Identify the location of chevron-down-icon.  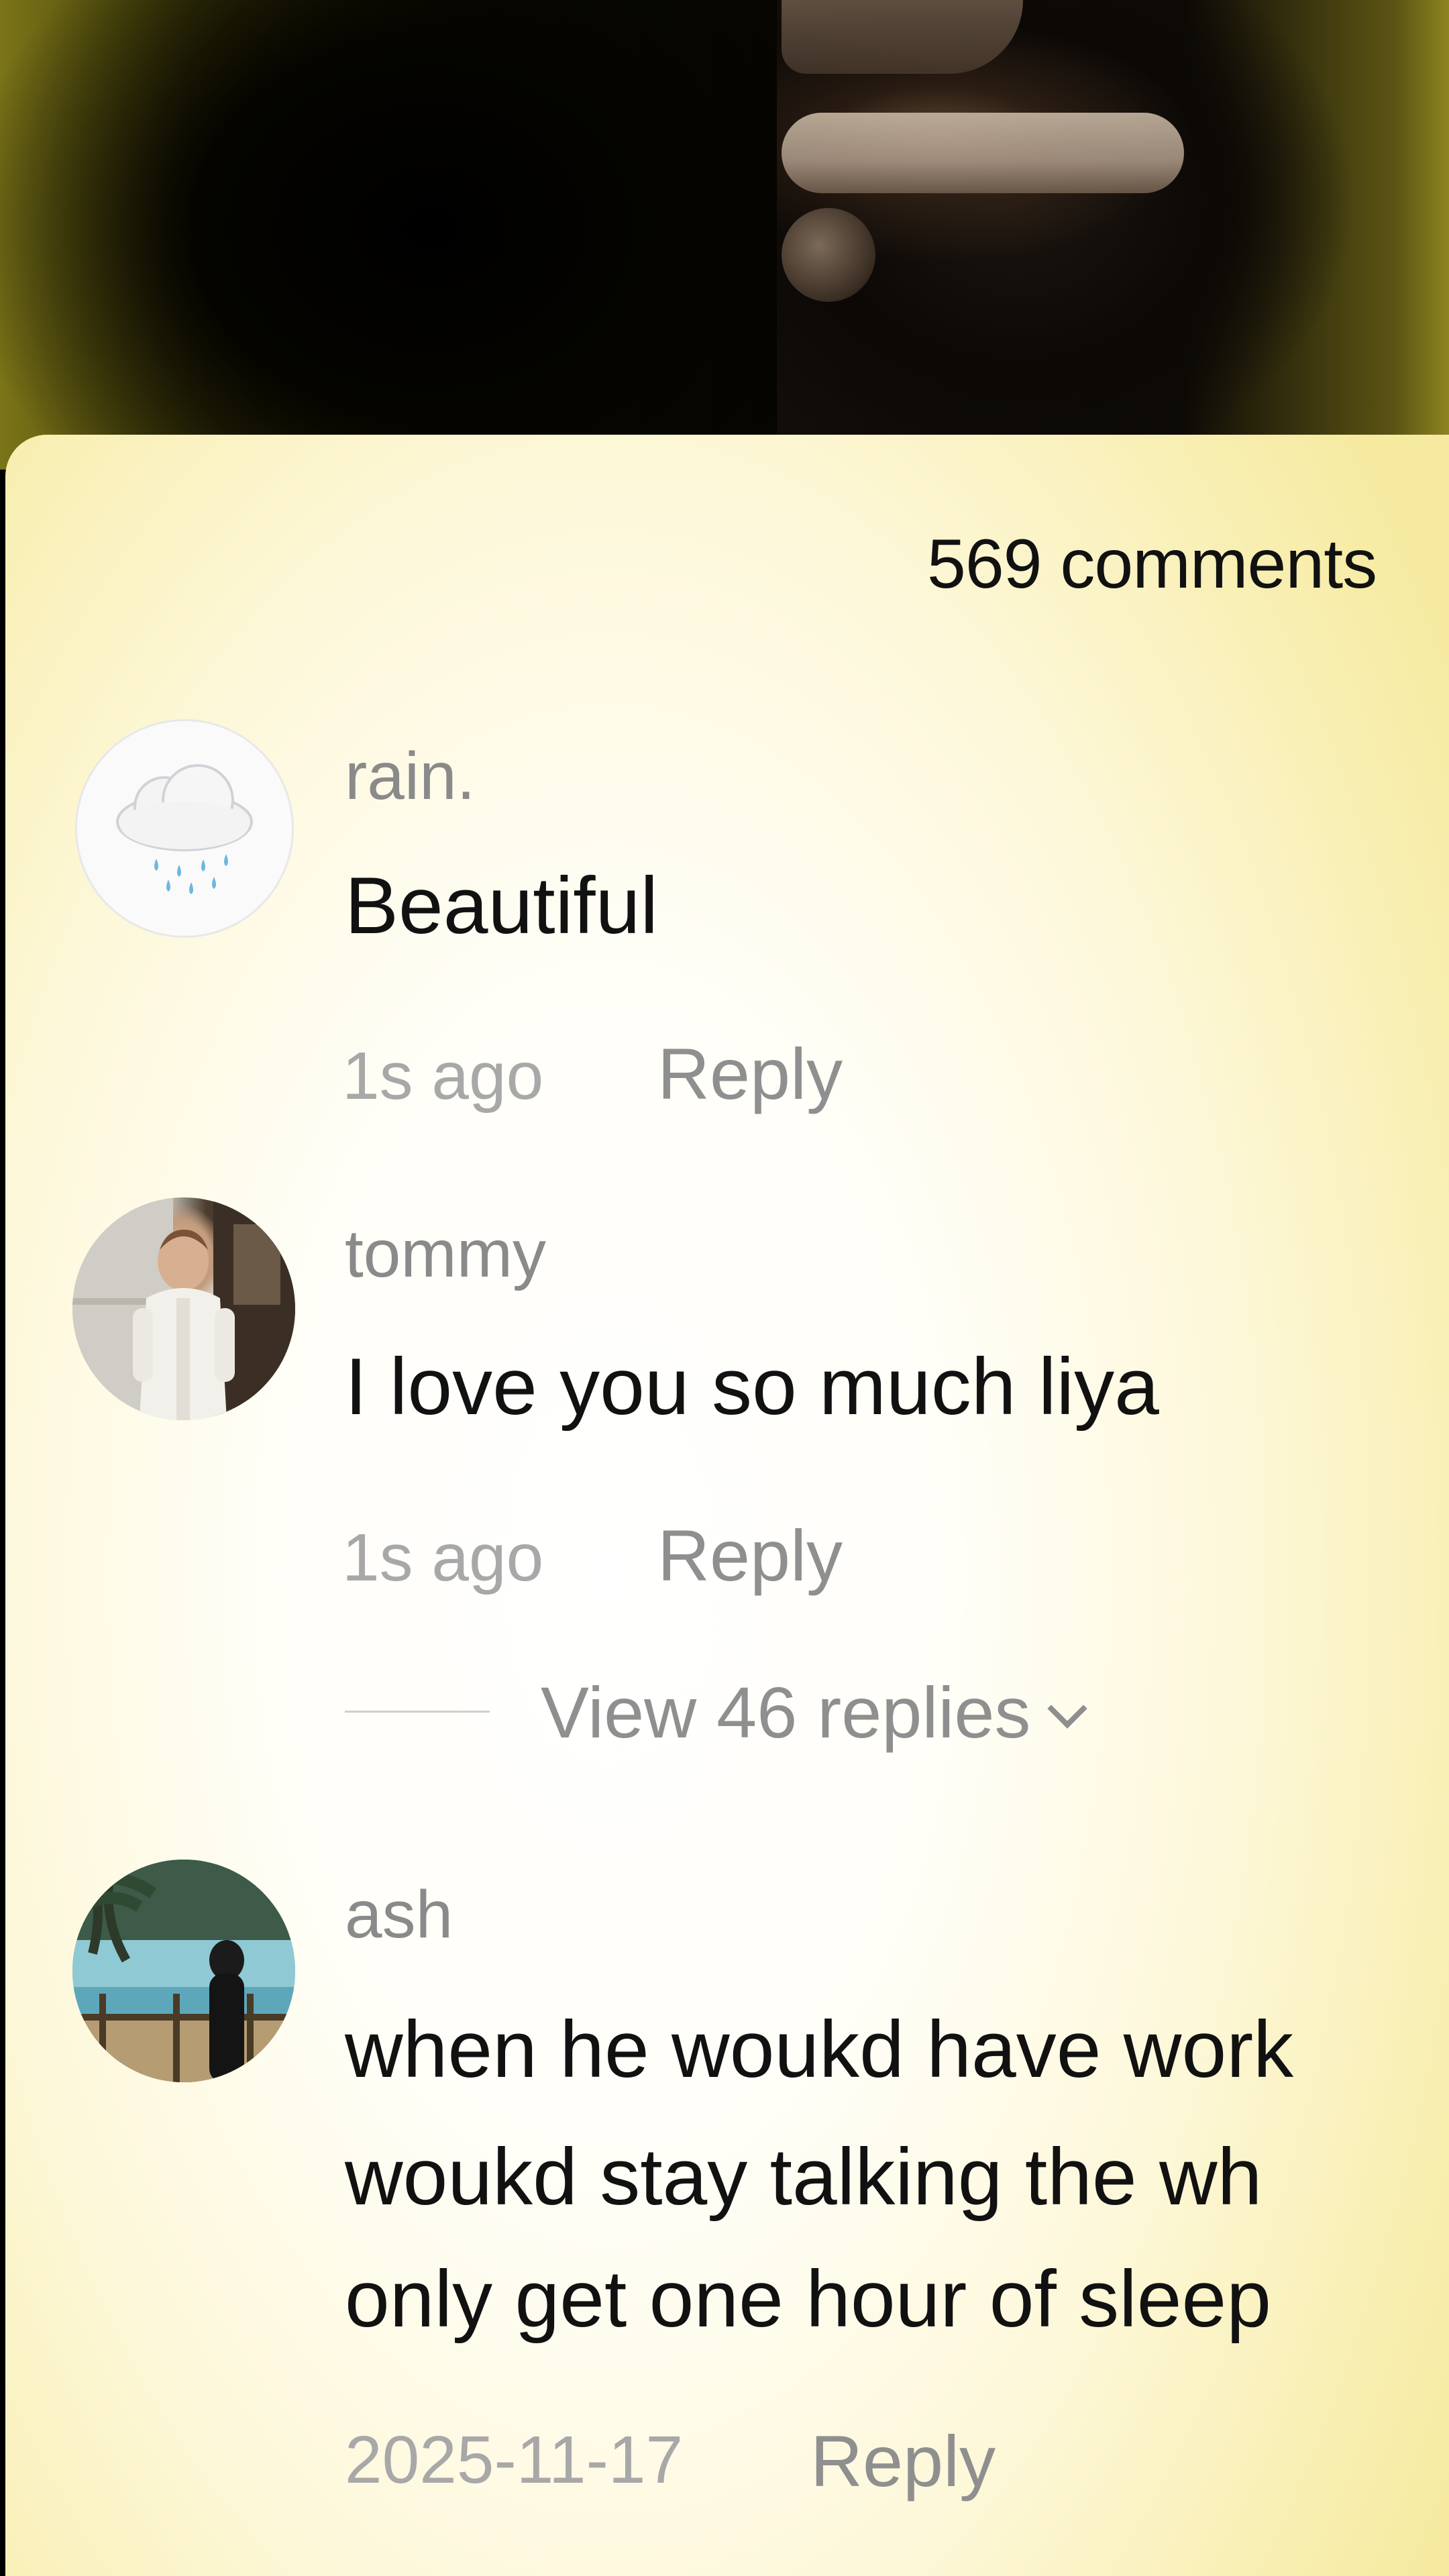
(1067, 1708).